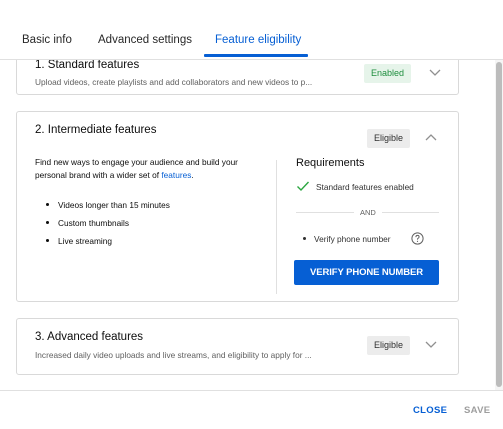 The width and height of the screenshot is (503, 429). What do you see at coordinates (89, 337) in the screenshot?
I see `advanced-features-title: 3. Advanced features` at bounding box center [89, 337].